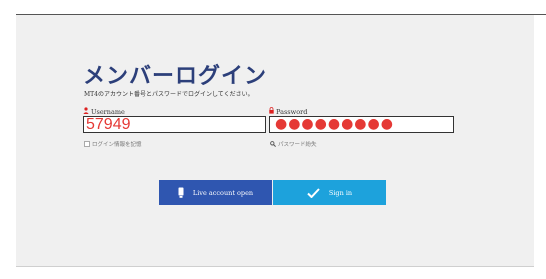  I want to click on password-input: ●●●●●●●●●, so click(361, 124).